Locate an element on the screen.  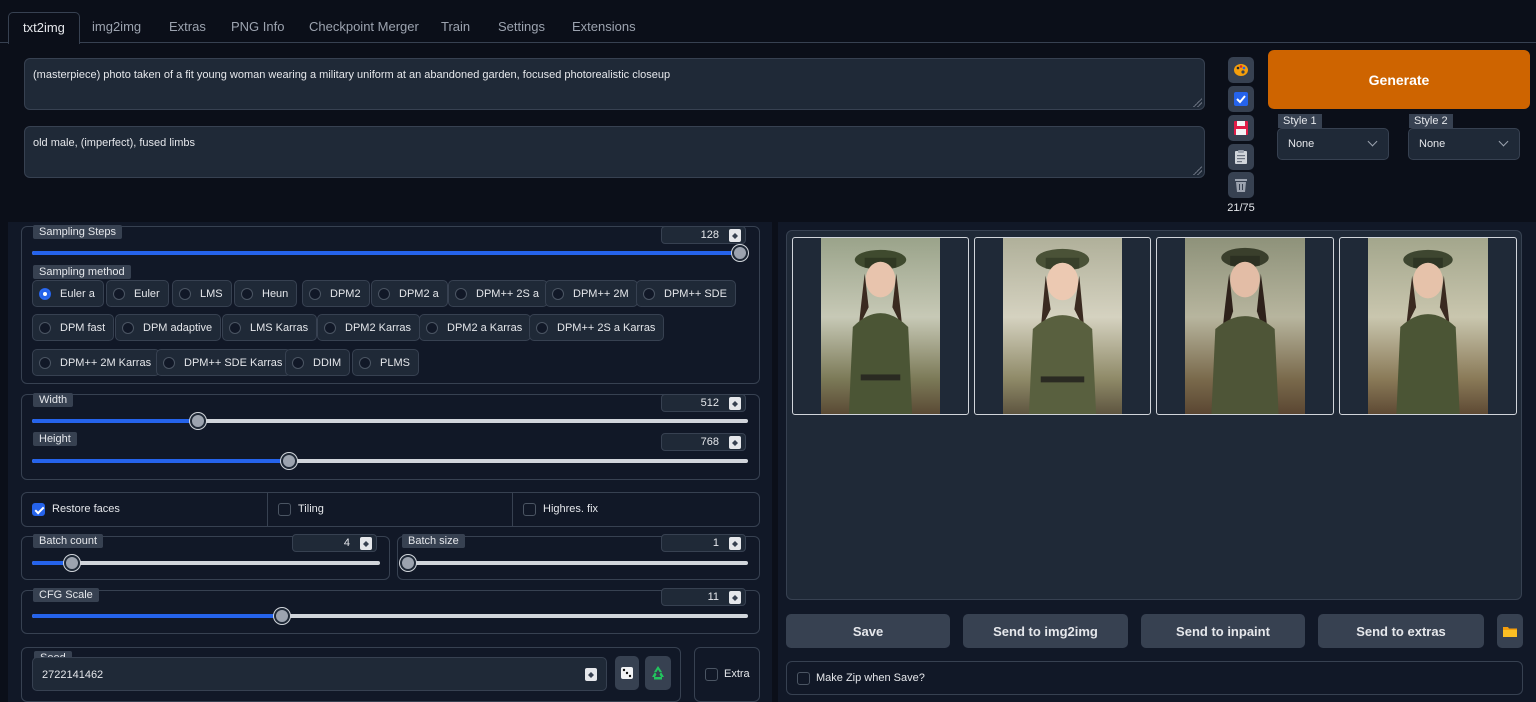
cfg-scale-input: 11 is located at coordinates (703, 597).